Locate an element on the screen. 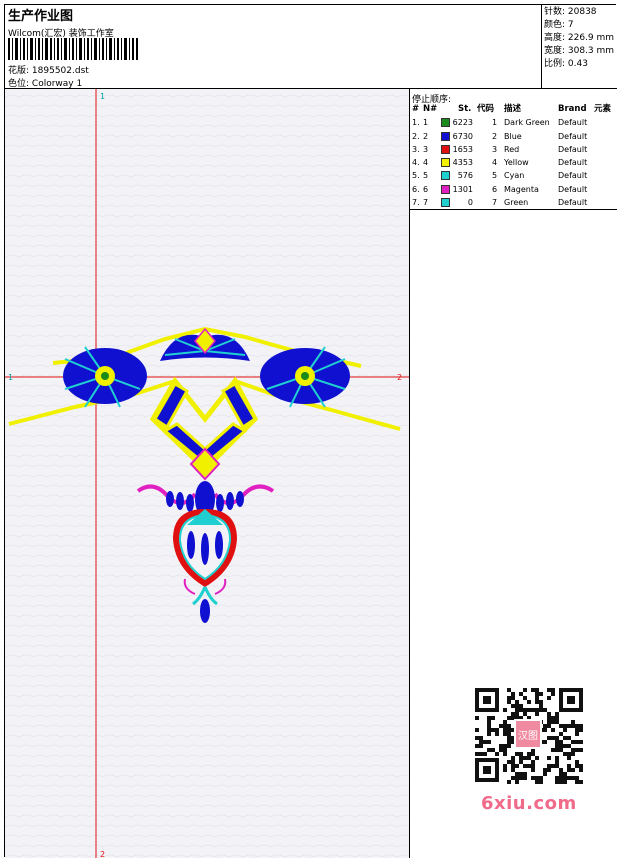  row-desc: Yellow is located at coordinates (516, 163).